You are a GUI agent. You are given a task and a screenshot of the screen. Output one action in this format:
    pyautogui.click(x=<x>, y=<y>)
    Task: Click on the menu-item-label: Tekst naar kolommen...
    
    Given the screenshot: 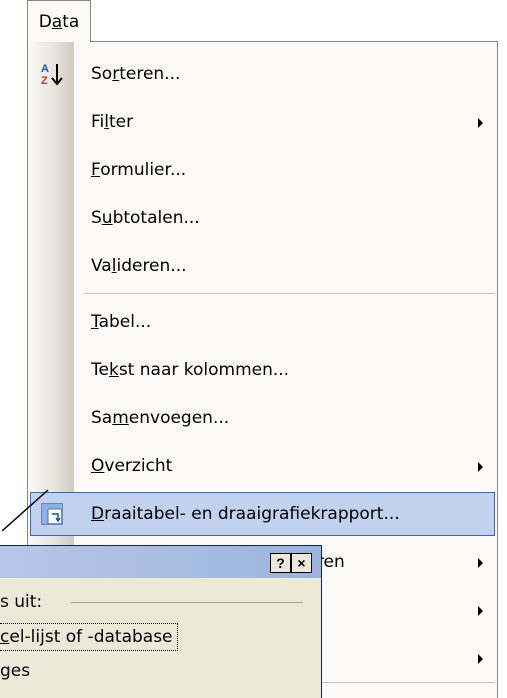 What is the action you would take?
    pyautogui.click(x=190, y=370)
    